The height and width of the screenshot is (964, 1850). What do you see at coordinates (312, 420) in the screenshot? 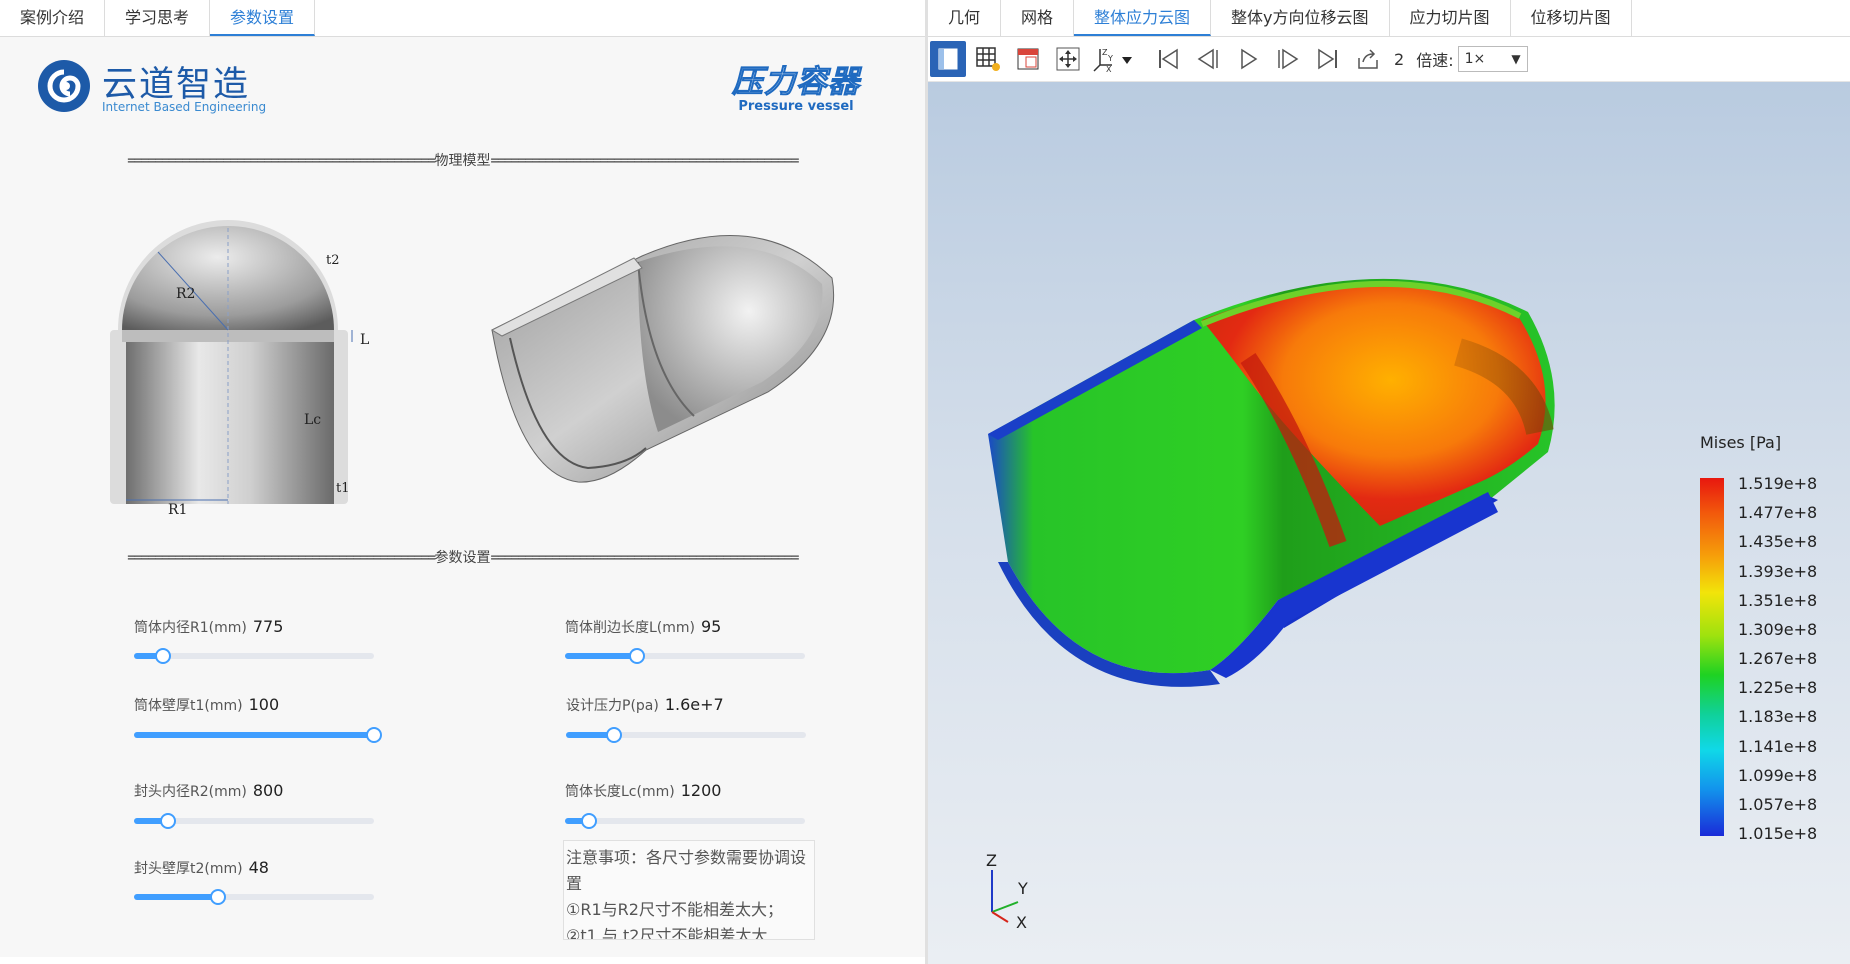
I see `label-Lc: Lc` at bounding box center [312, 420].